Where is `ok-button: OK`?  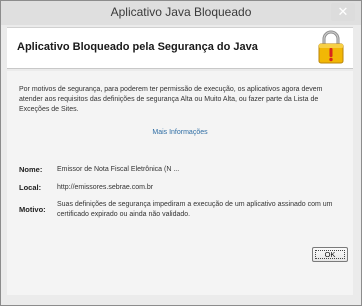
ok-button: OK is located at coordinates (330, 254).